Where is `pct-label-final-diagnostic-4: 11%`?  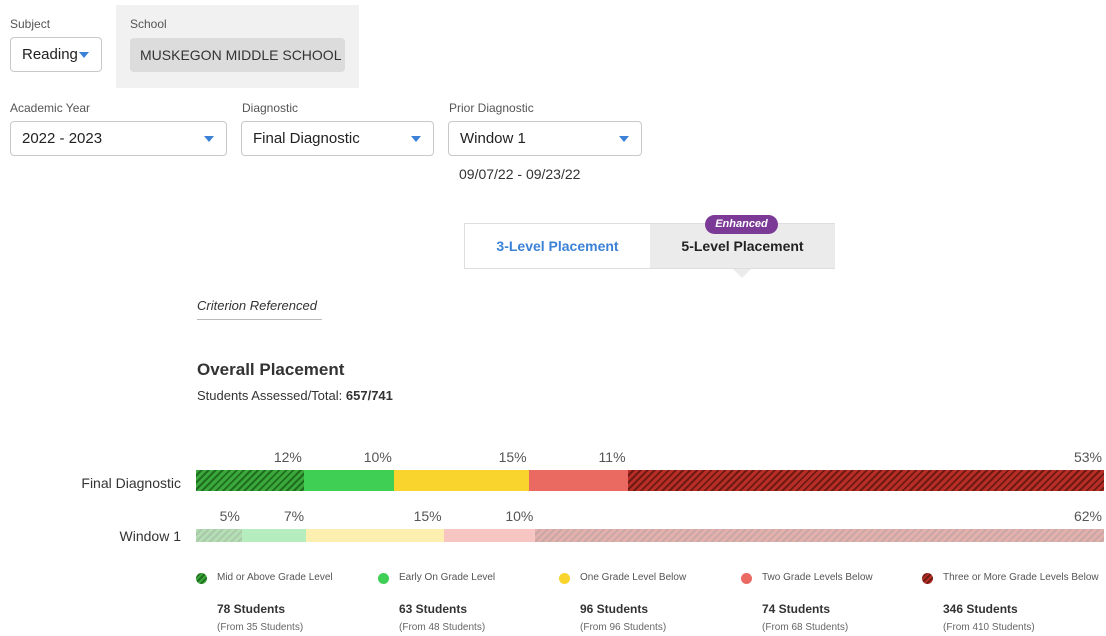
pct-label-final-diagnostic-4: 11% is located at coordinates (612, 457).